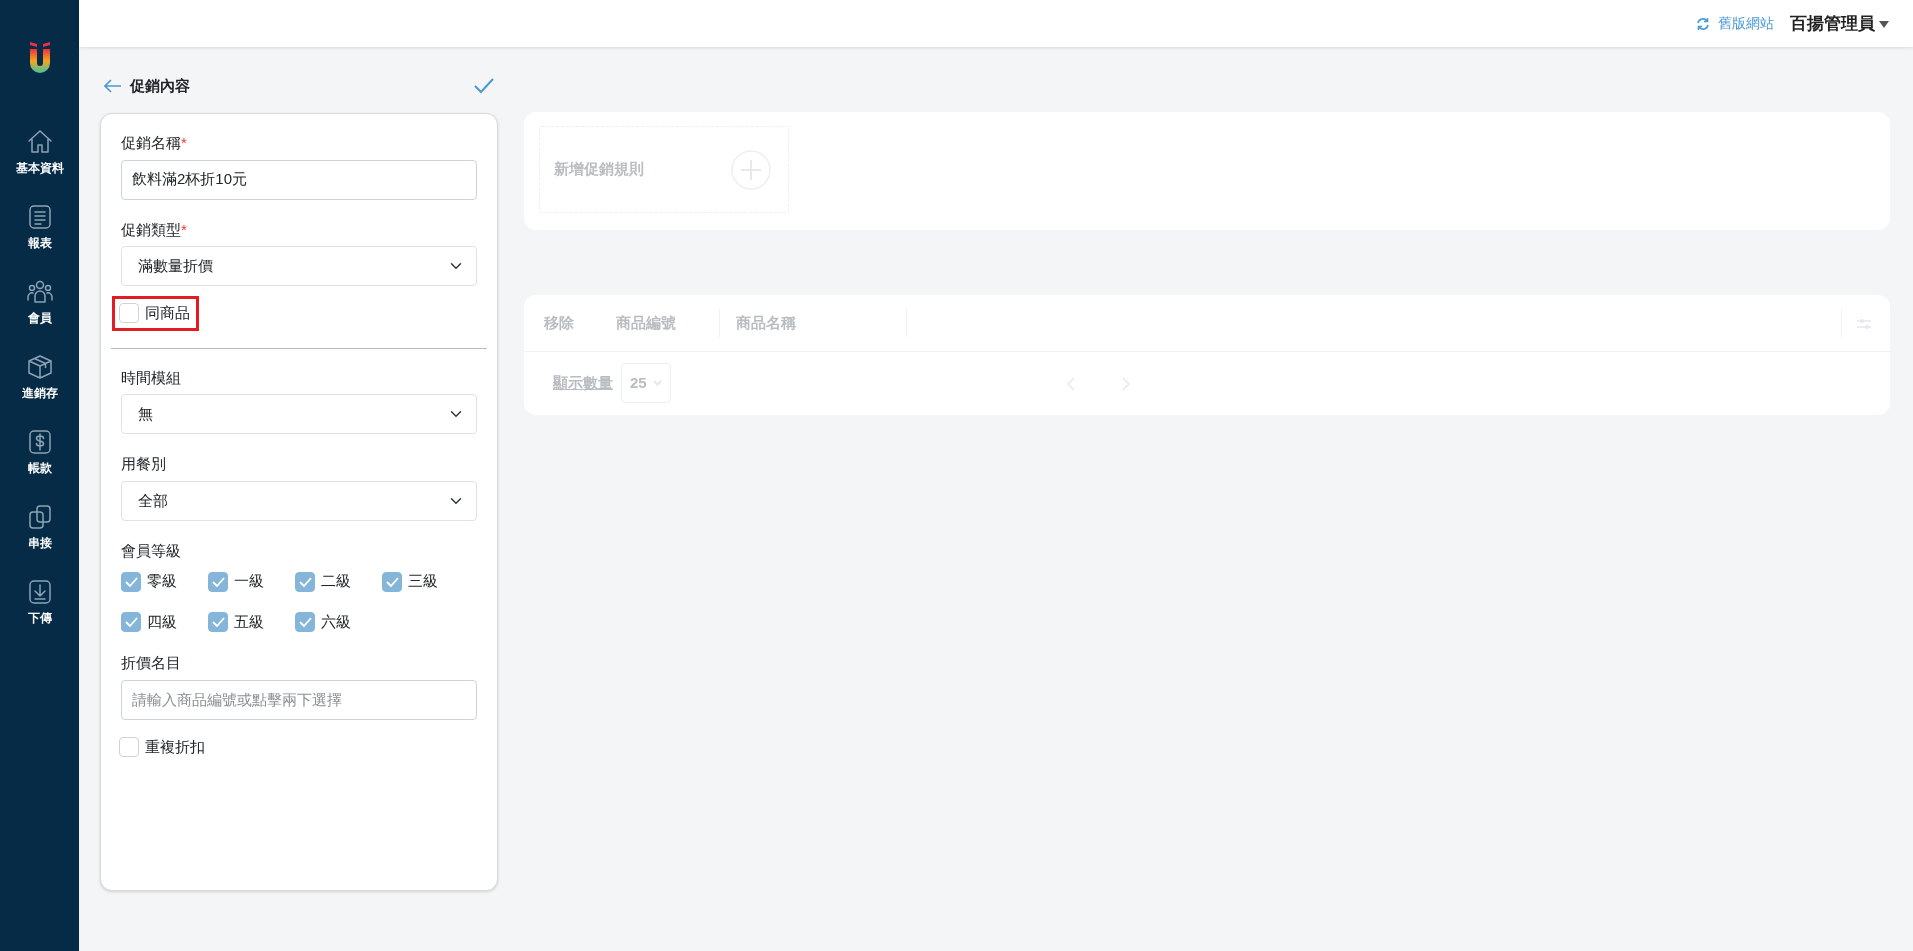 The height and width of the screenshot is (951, 1913). What do you see at coordinates (39, 367) in the screenshot?
I see `box-icon` at bounding box center [39, 367].